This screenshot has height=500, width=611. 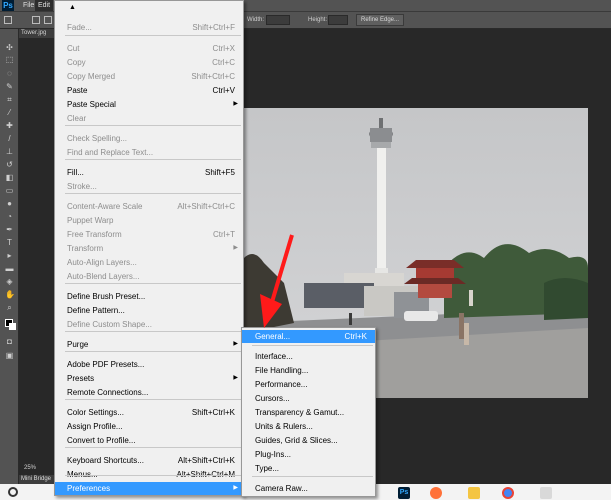 I want to click on menu-edit: Edit, so click(x=44, y=5).